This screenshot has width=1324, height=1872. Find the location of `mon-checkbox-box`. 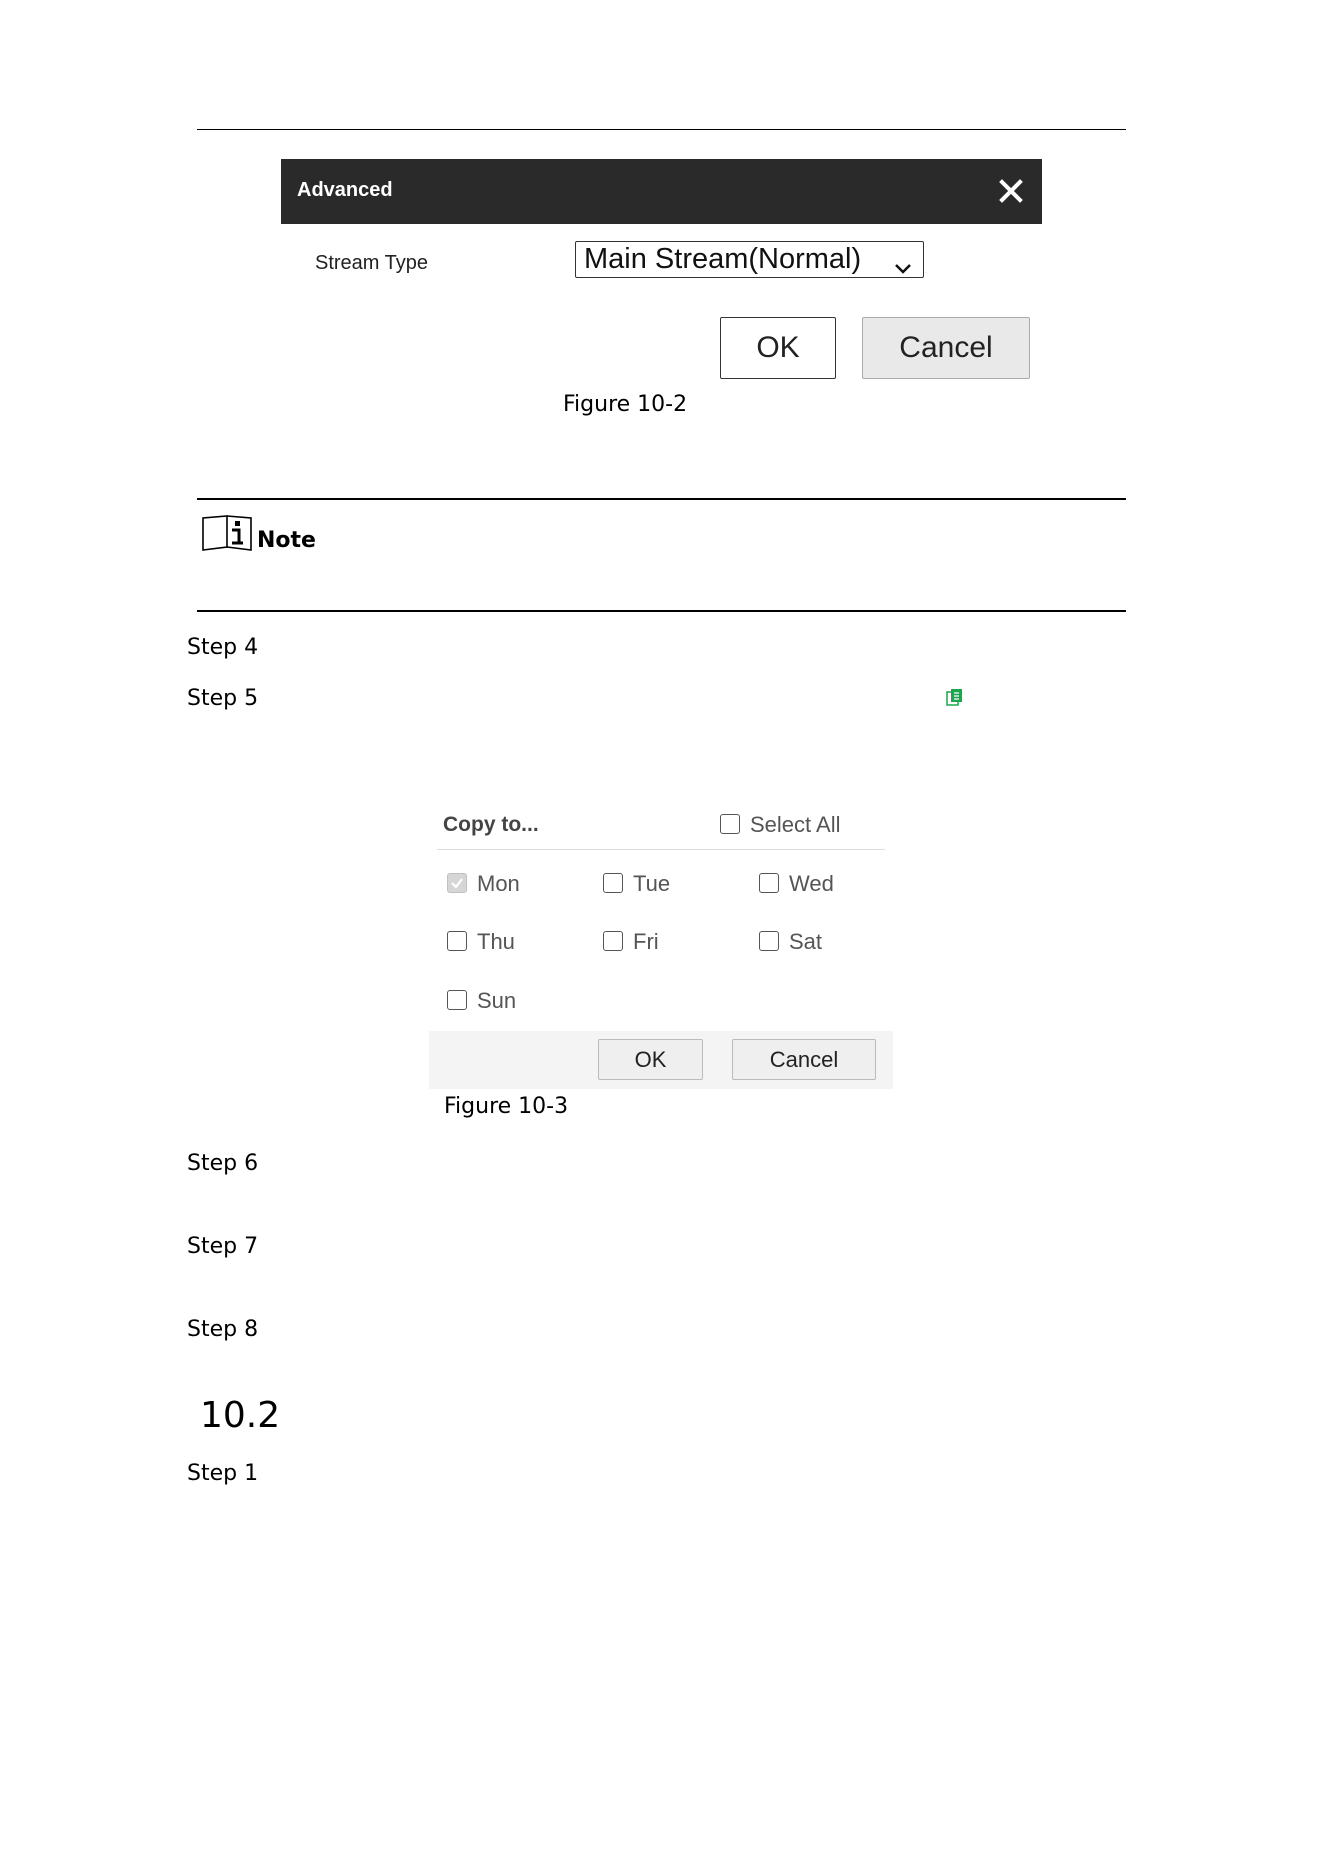

mon-checkbox-box is located at coordinates (457, 883).